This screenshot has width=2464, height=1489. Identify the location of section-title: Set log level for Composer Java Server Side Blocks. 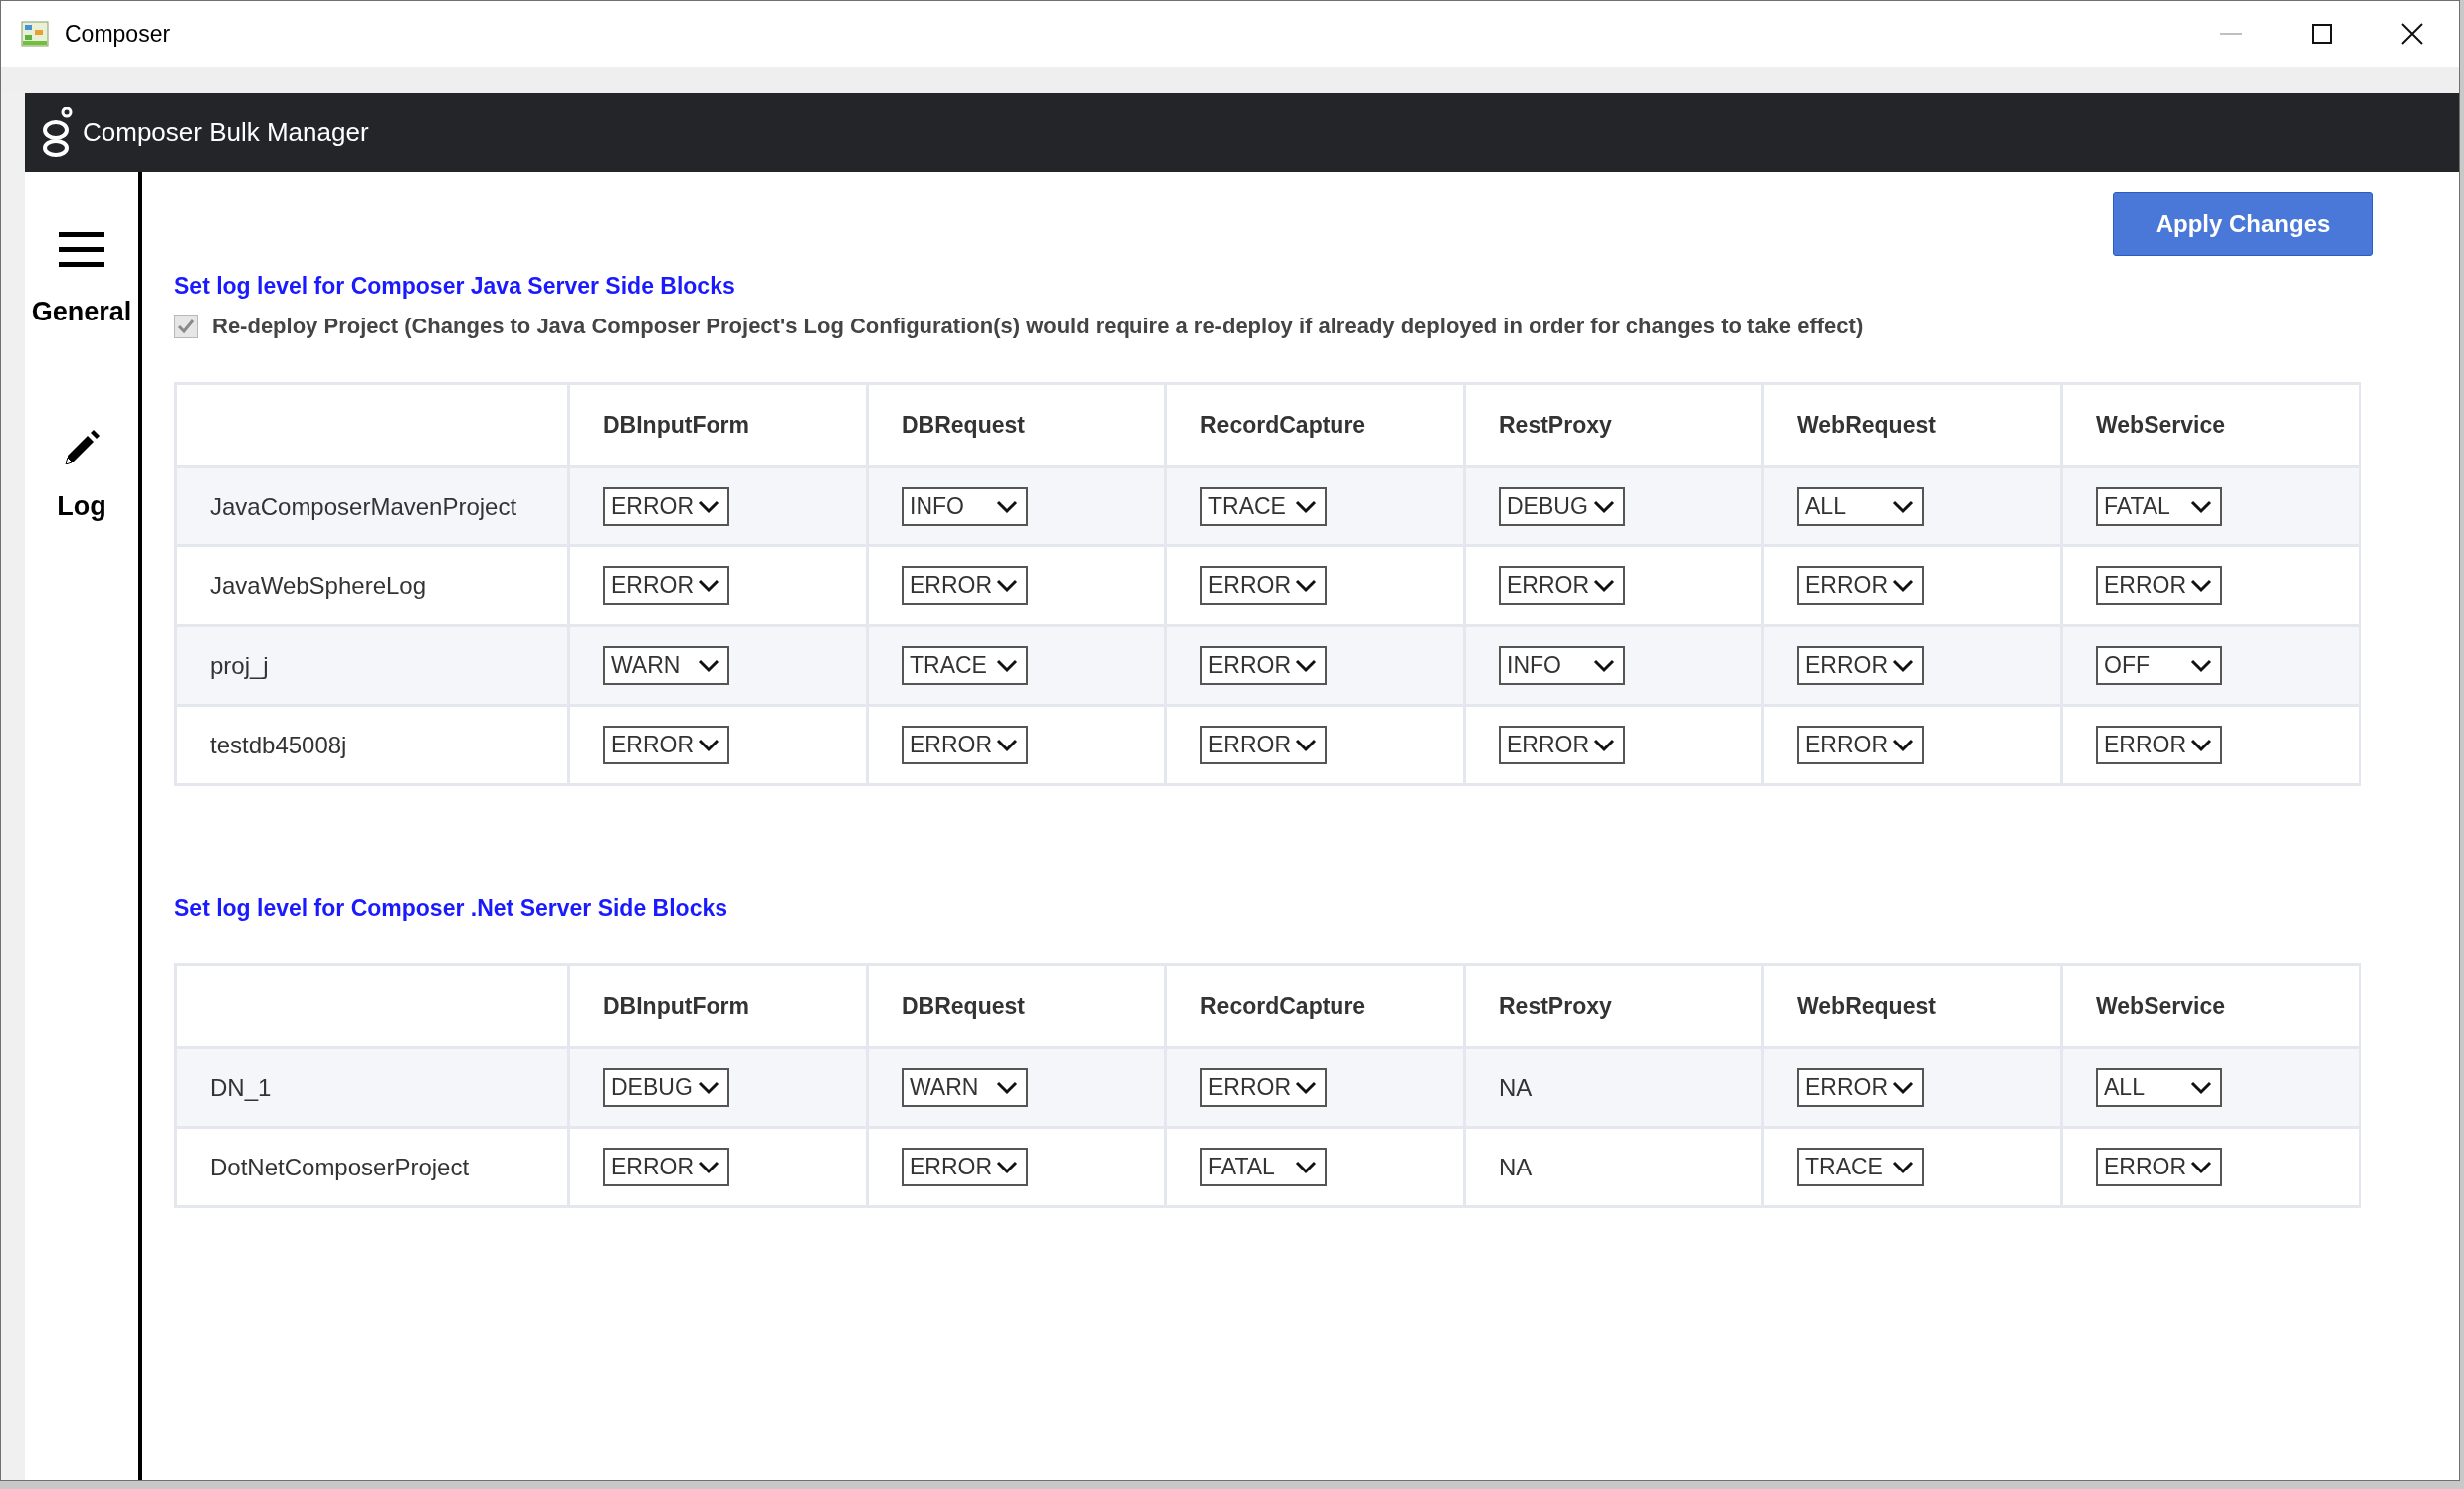
(455, 287).